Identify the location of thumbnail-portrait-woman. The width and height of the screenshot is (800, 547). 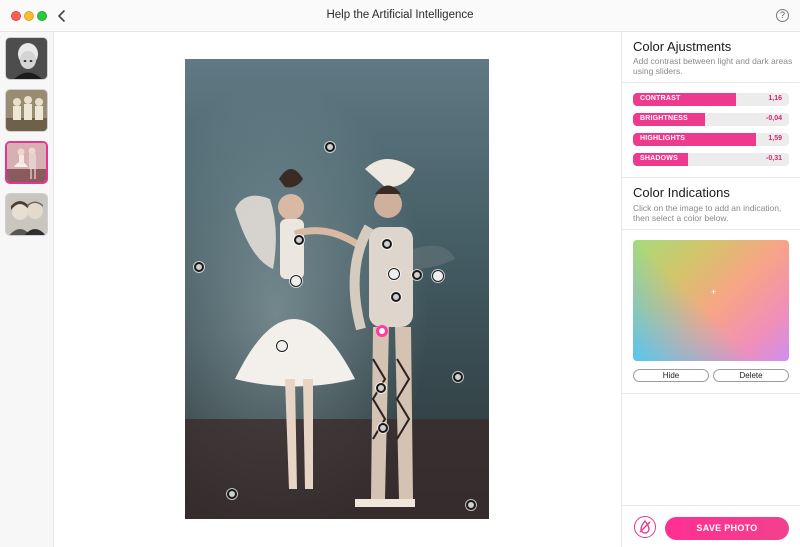
(26, 58).